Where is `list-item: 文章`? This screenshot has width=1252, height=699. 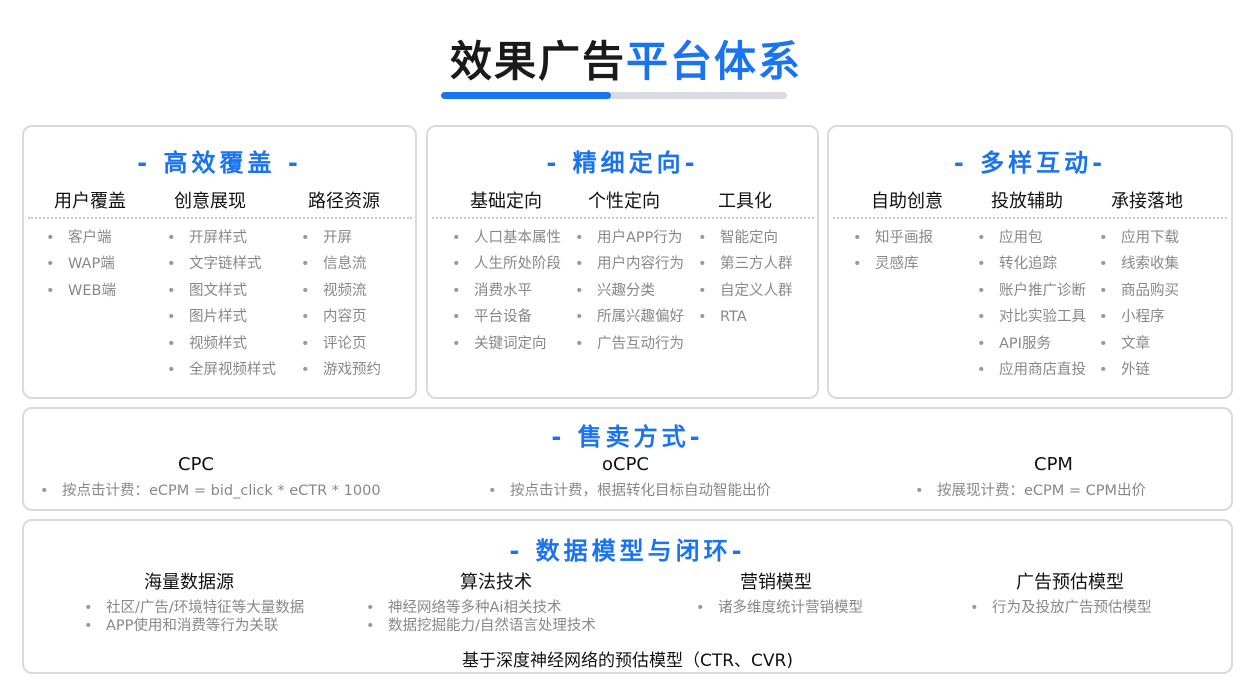 list-item: 文章 is located at coordinates (1139, 344).